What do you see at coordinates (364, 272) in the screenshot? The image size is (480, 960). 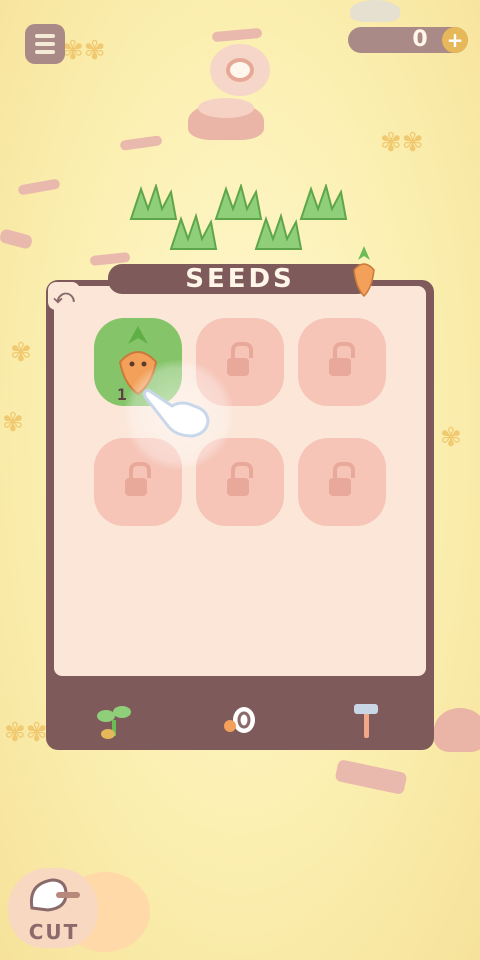 I see `carrot-banner-icon` at bounding box center [364, 272].